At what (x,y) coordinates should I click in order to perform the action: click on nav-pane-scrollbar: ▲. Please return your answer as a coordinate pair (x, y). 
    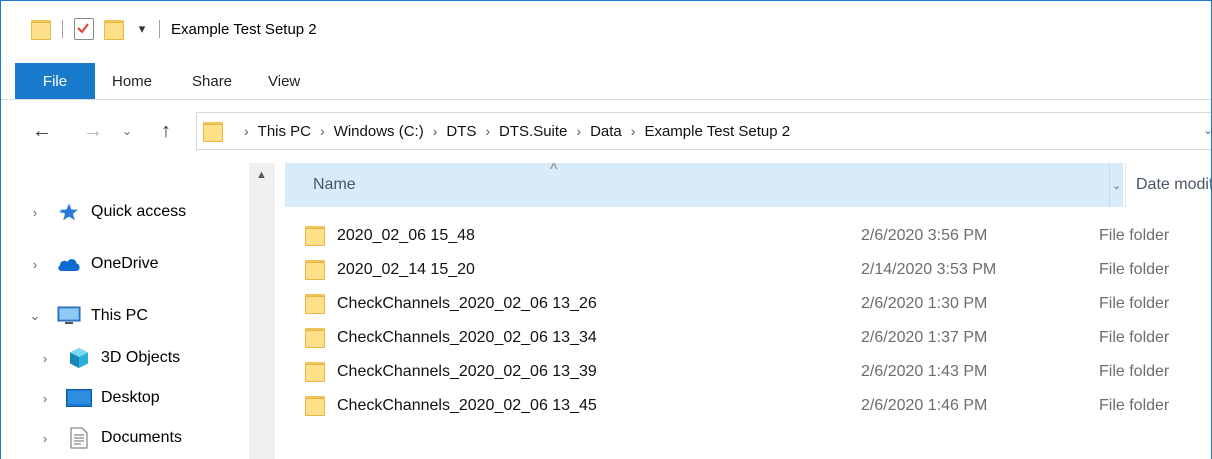
    Looking at the image, I should click on (262, 311).